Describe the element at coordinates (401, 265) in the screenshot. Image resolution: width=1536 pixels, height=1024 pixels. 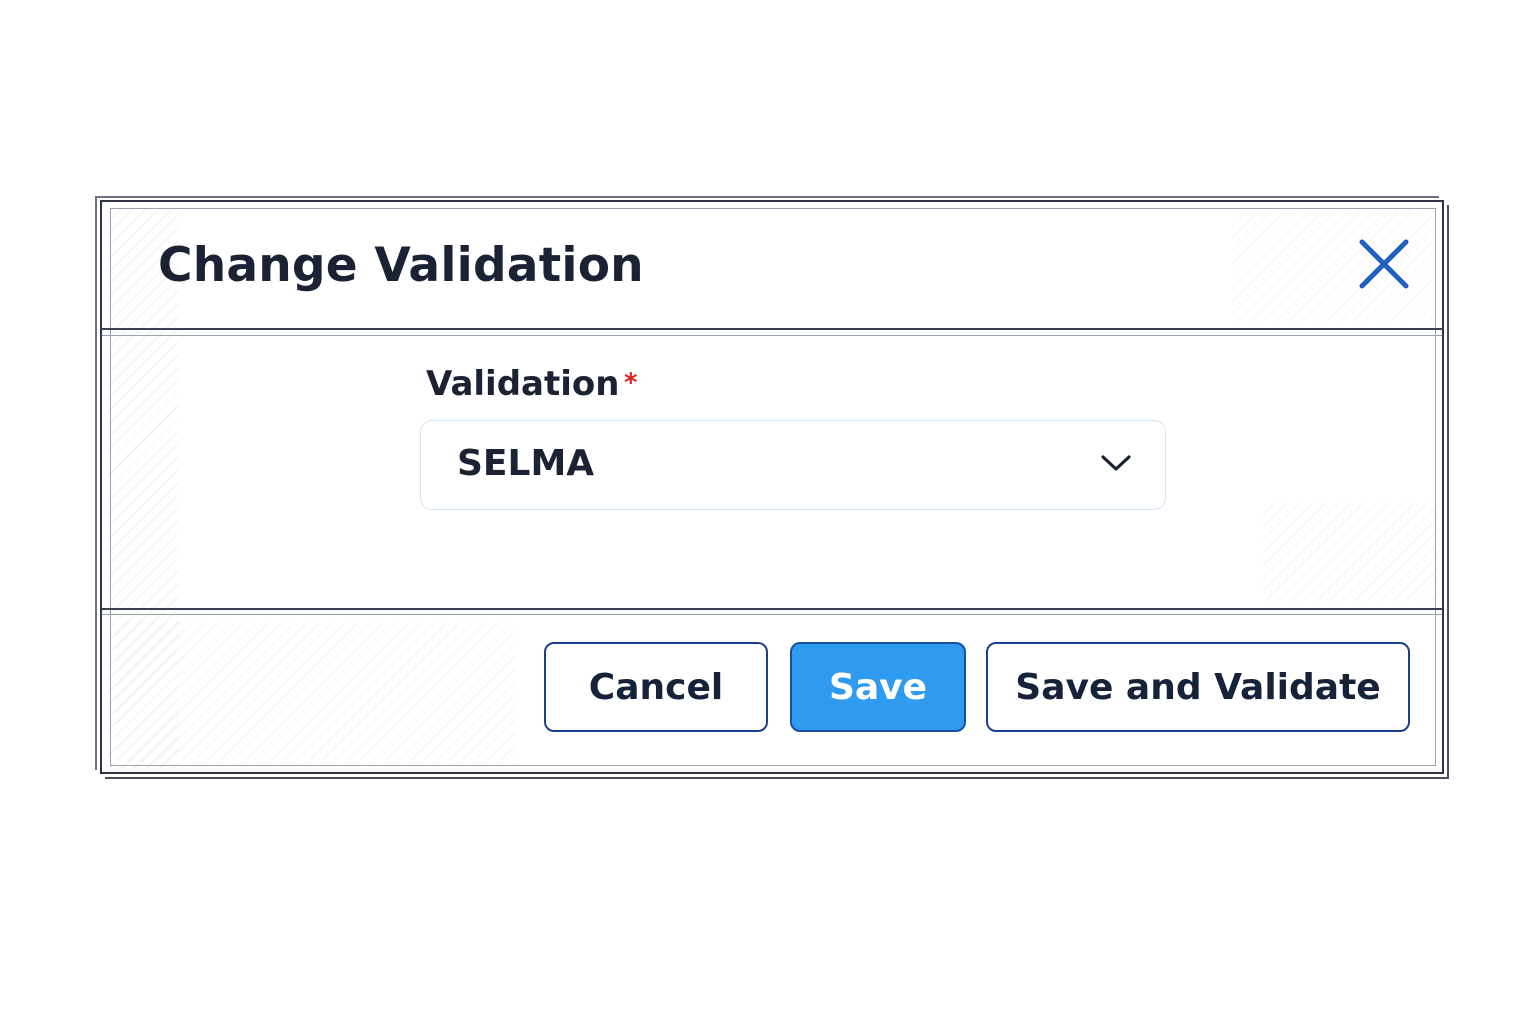
I see `dialog-title: Change Validation` at that location.